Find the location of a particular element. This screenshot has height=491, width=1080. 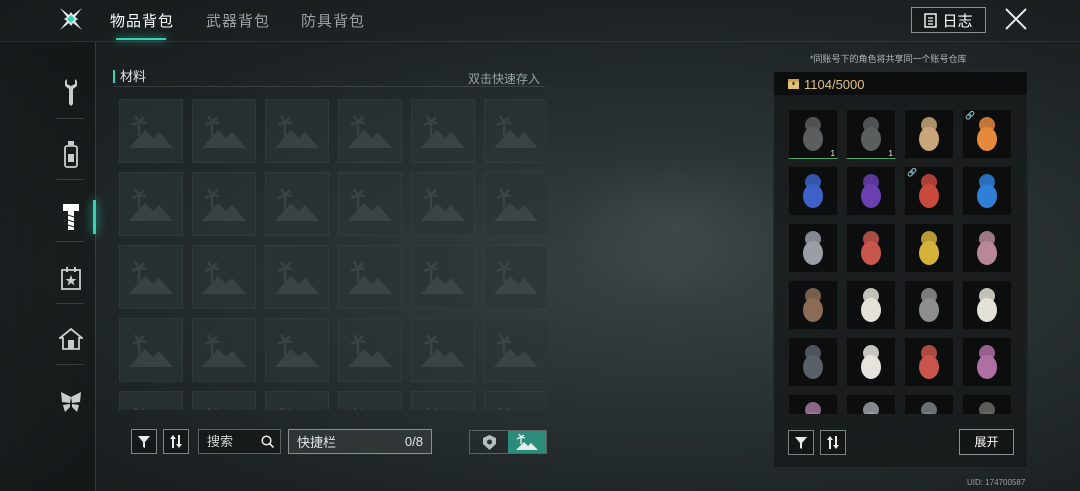

quick-store-hint: 双击快速存入 is located at coordinates (504, 79).